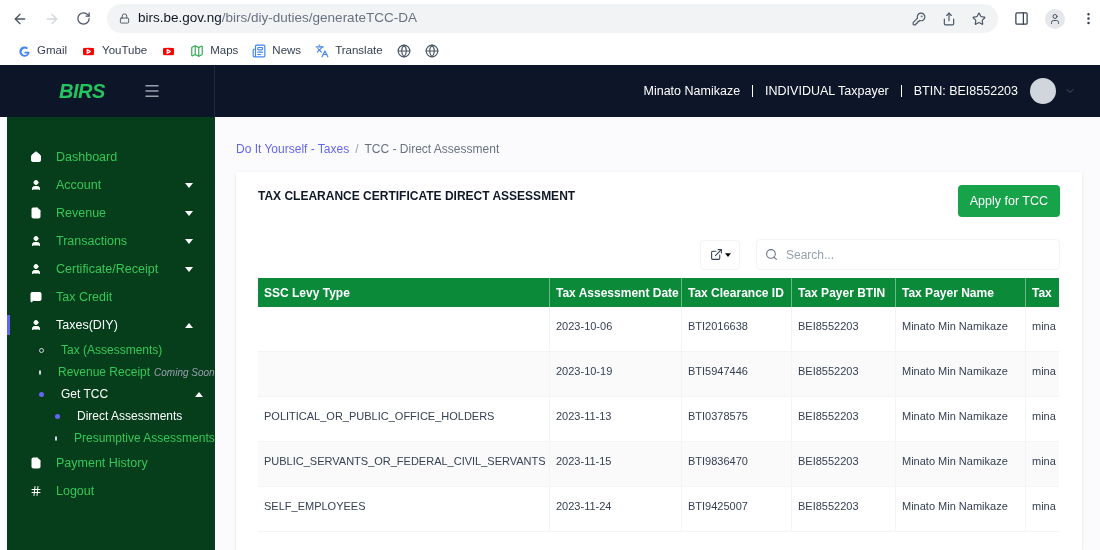  Describe the element at coordinates (111, 325) in the screenshot. I see `sidebar-item: Taxes(DIY)` at that location.